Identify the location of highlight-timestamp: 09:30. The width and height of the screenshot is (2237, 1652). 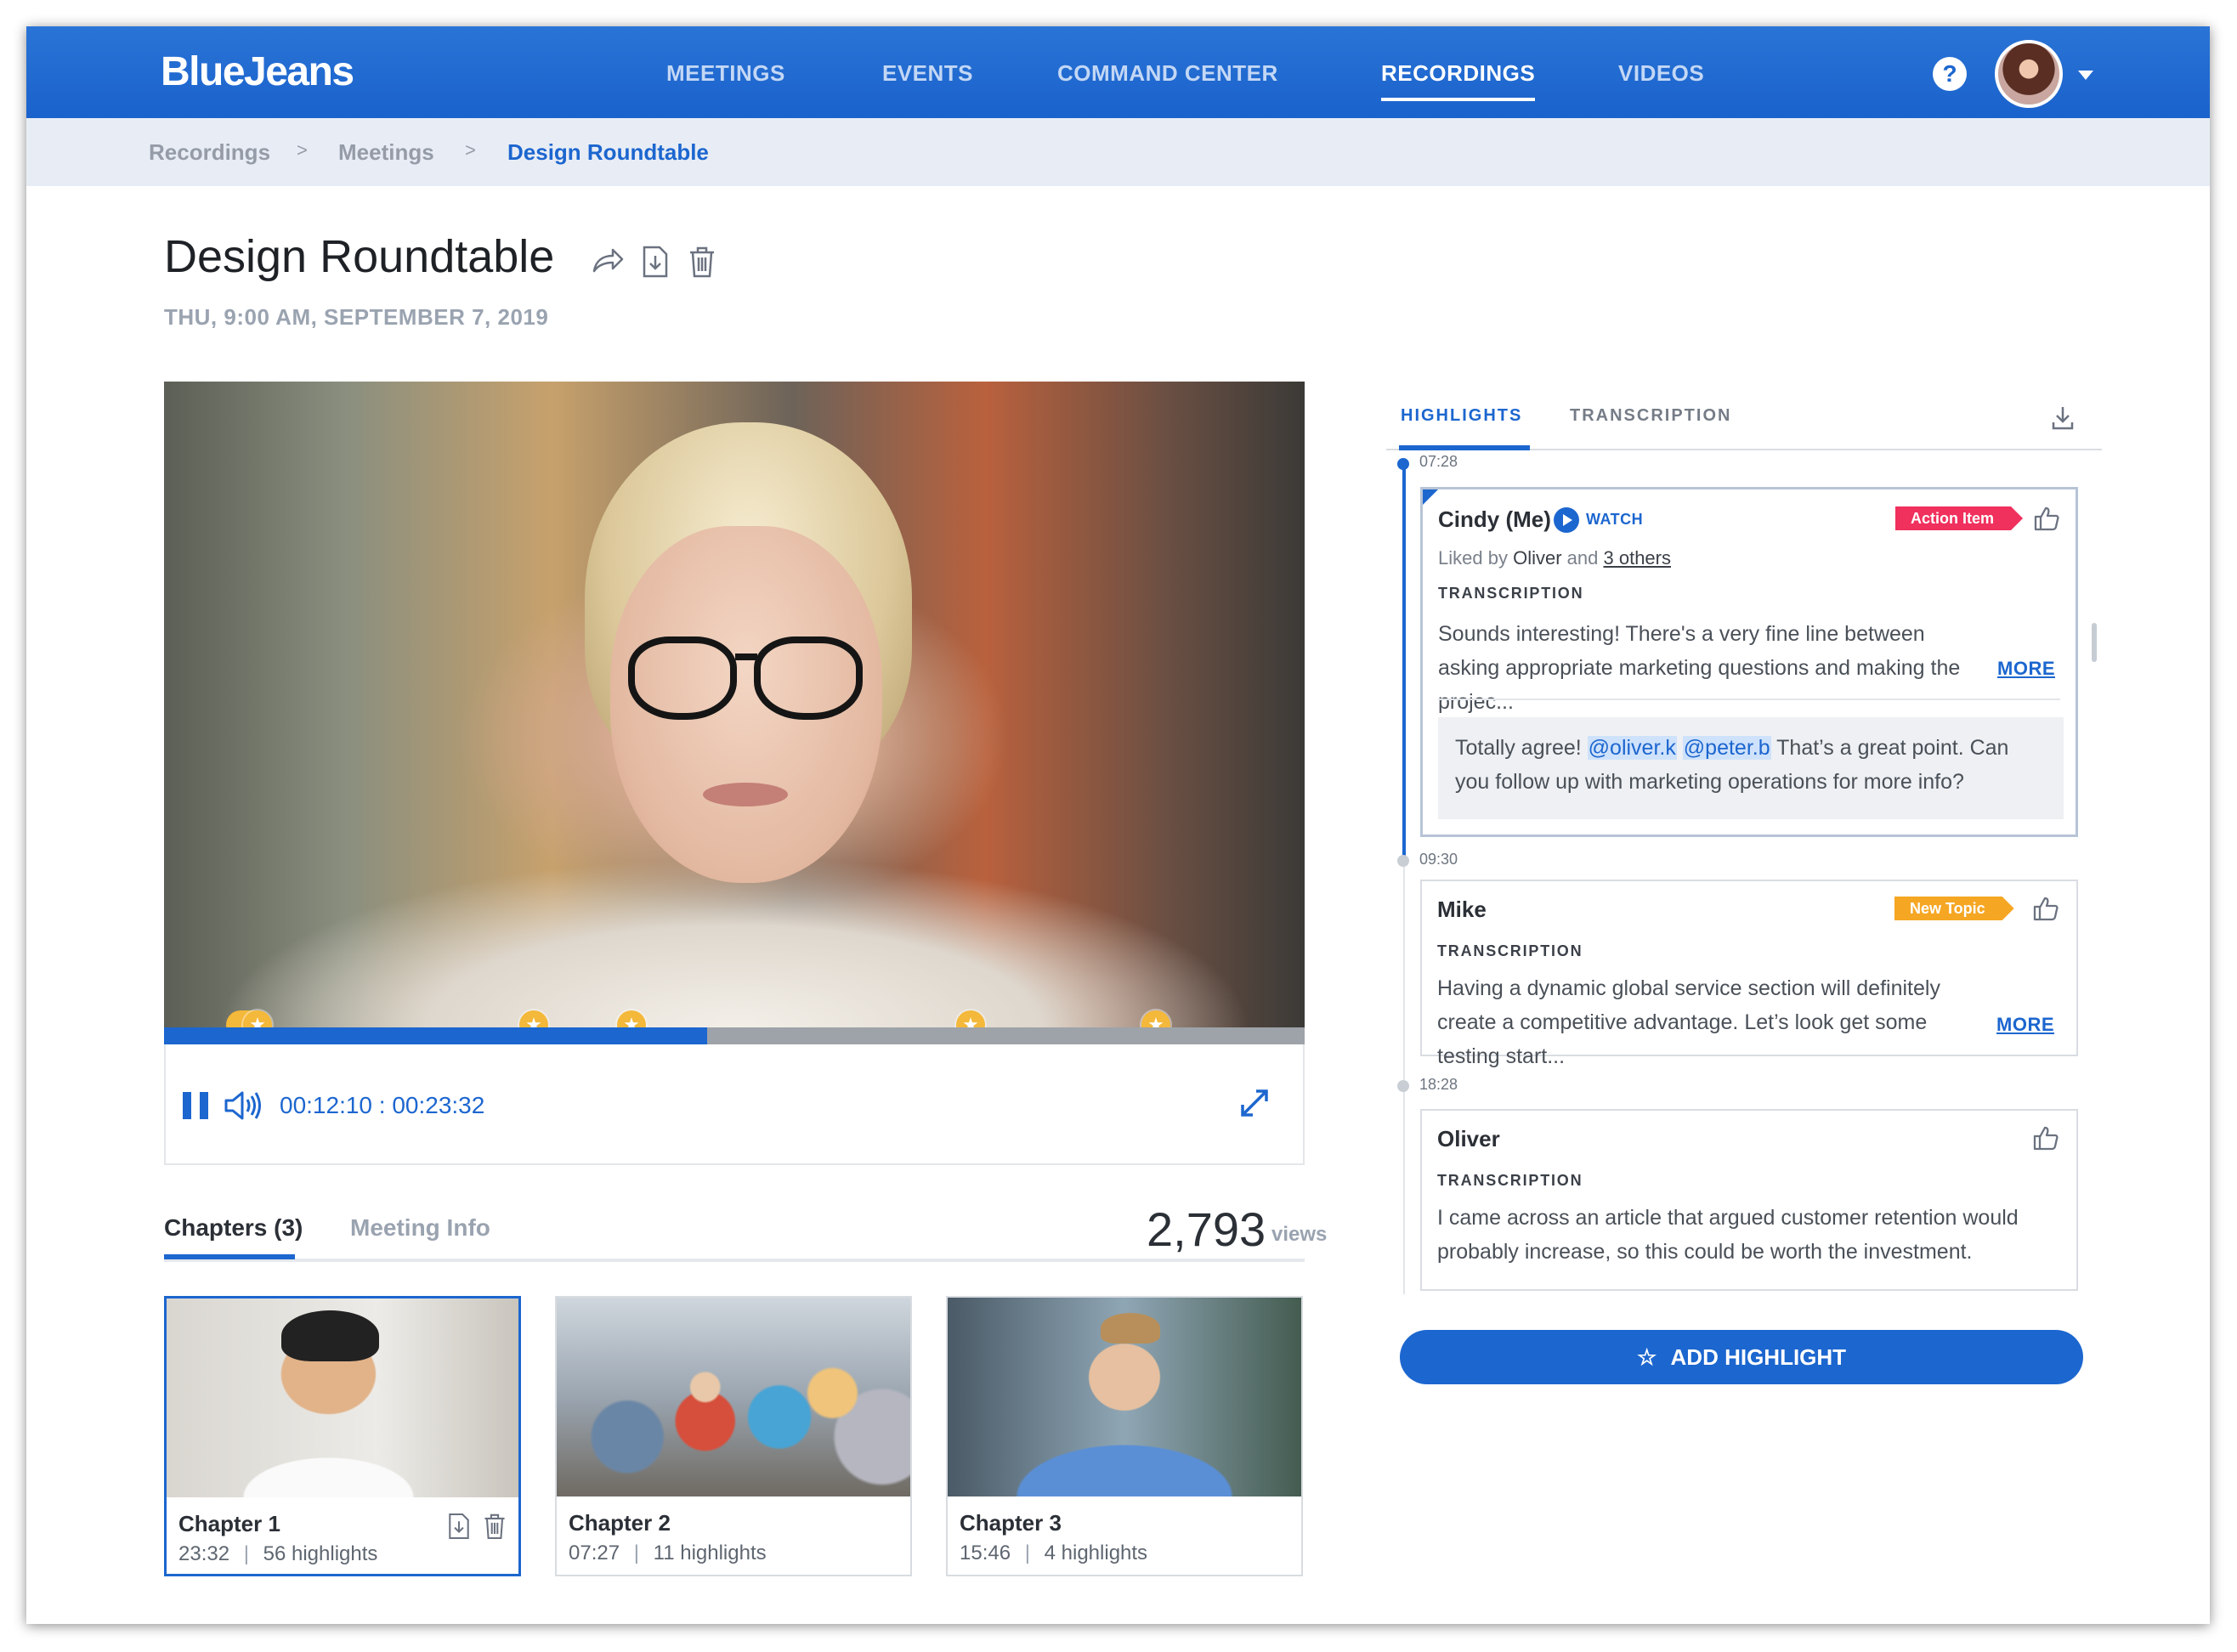
(1438, 860).